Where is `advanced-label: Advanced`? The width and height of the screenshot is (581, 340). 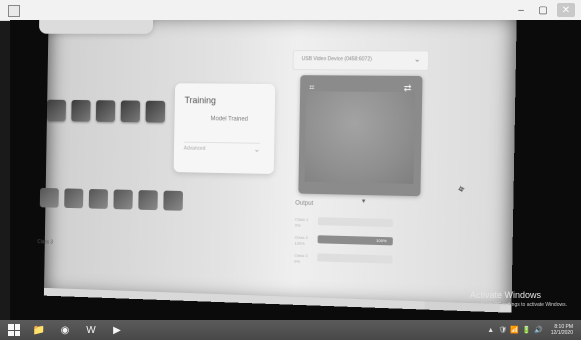
advanced-label: Advanced is located at coordinates (194, 148).